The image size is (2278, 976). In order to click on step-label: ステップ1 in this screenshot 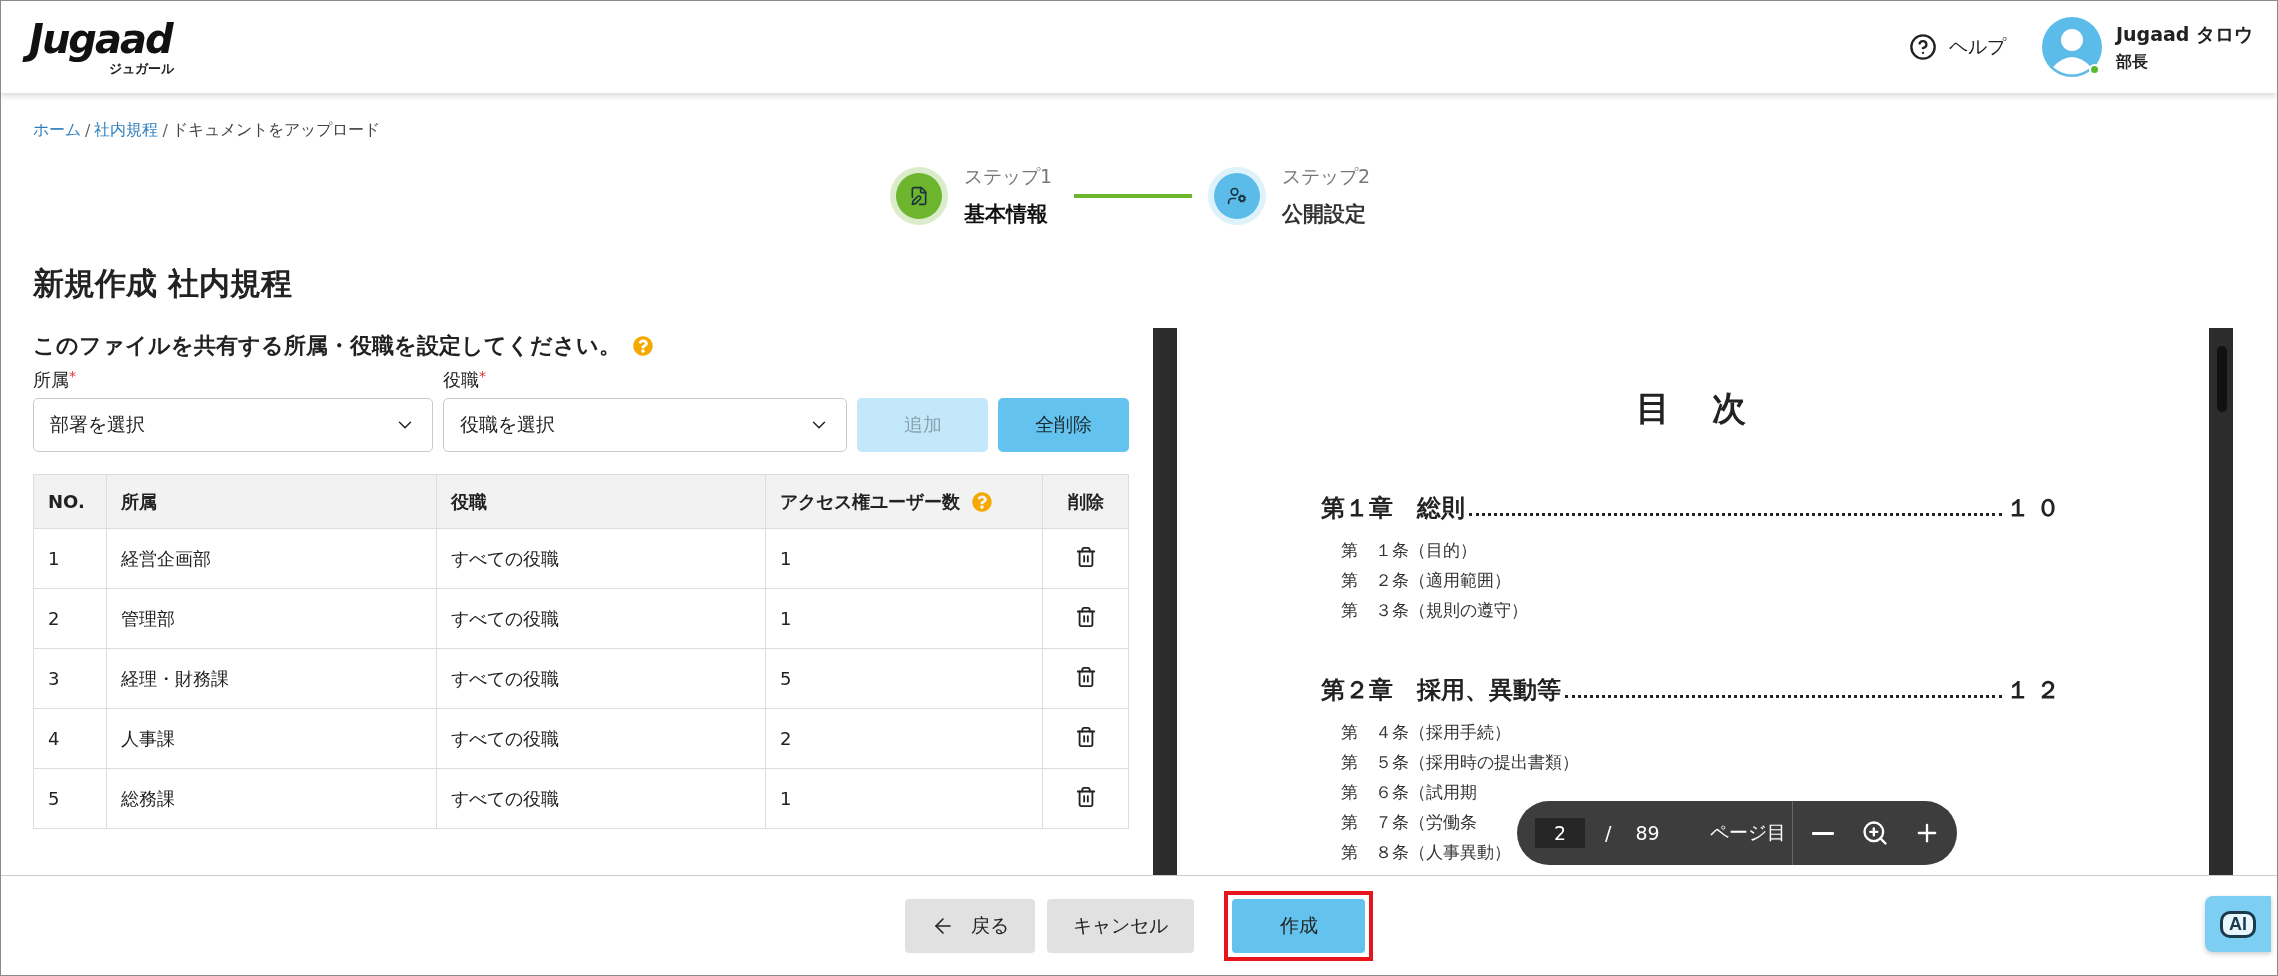, I will do `click(1007, 176)`.